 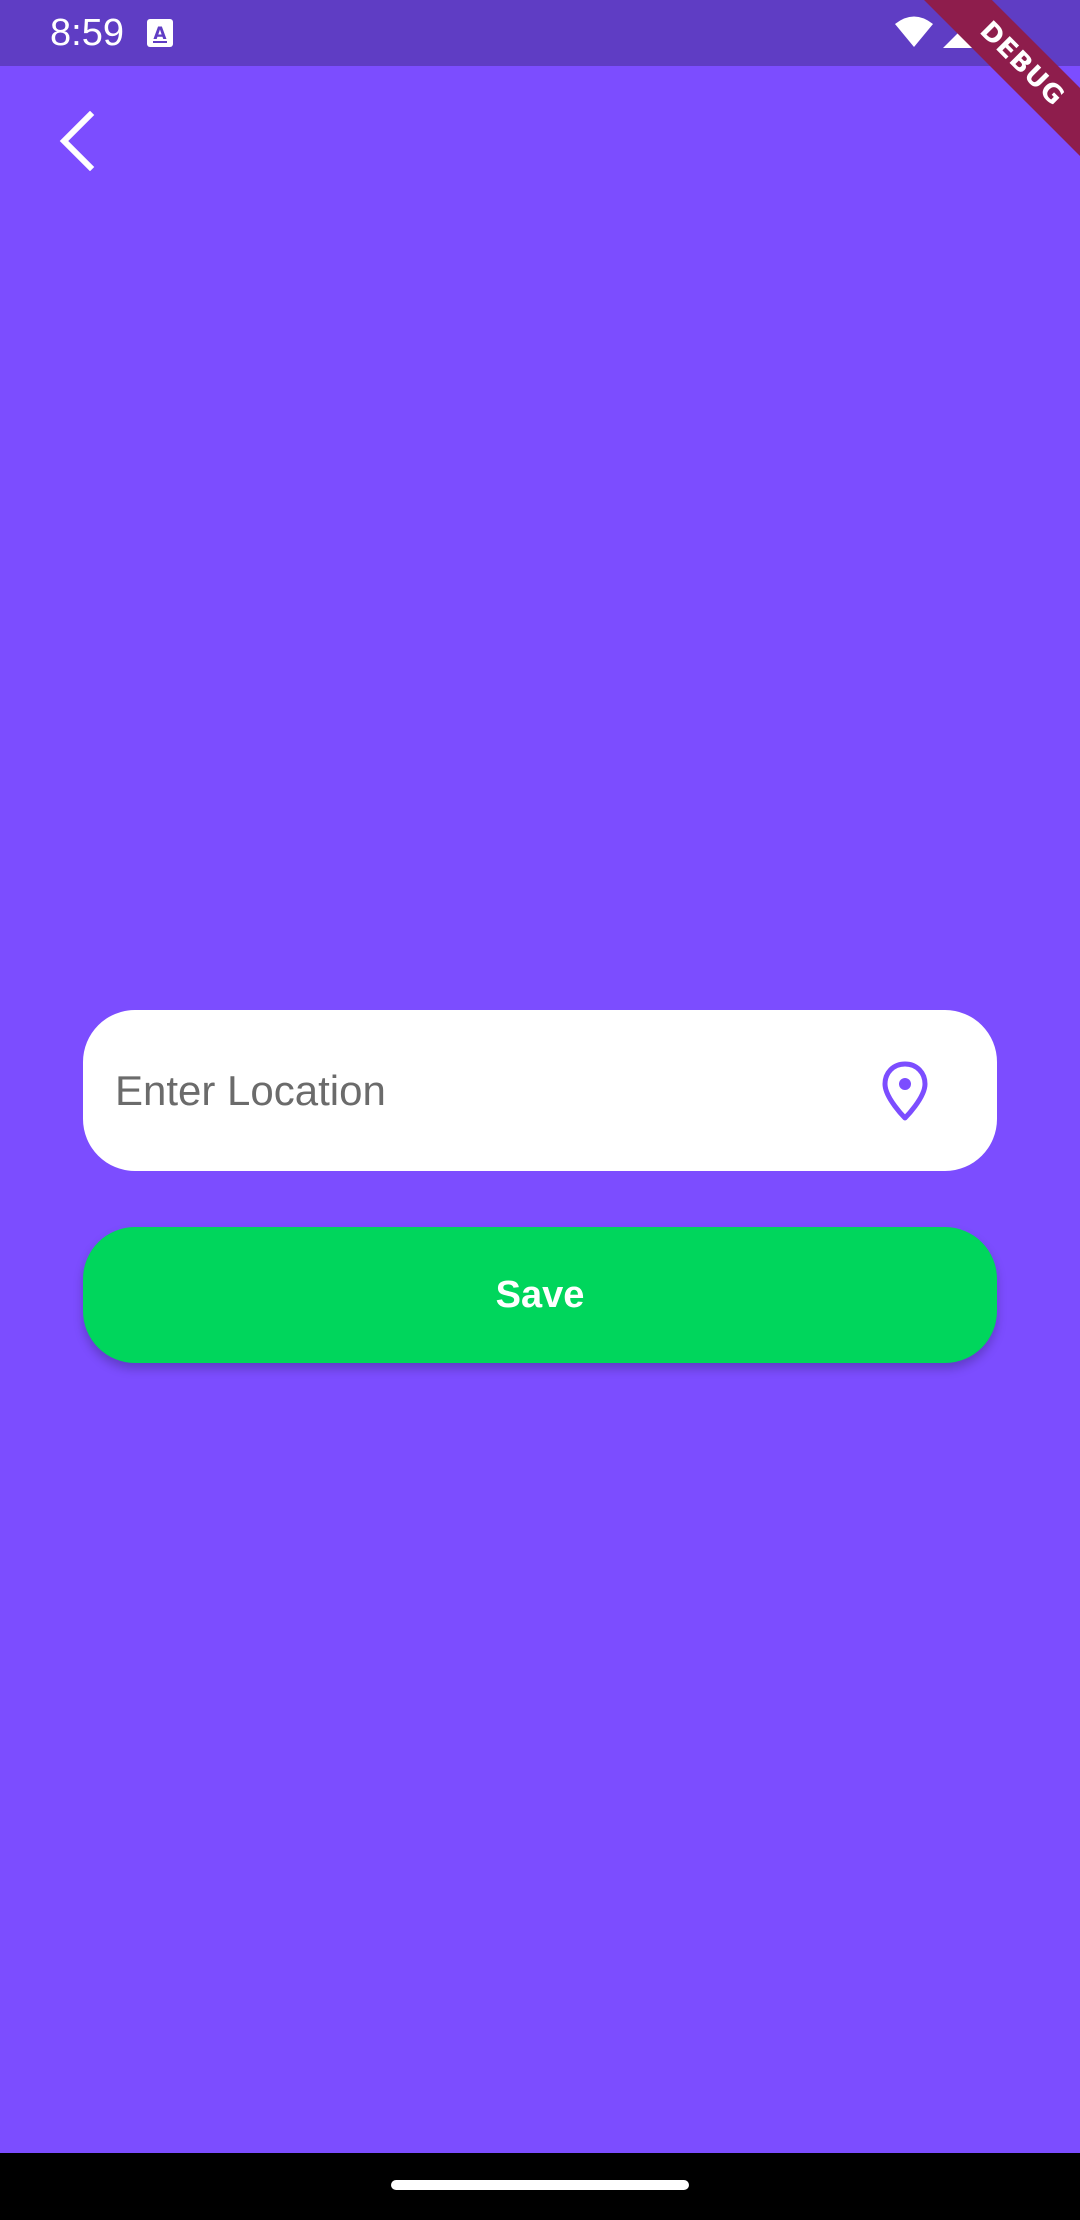 What do you see at coordinates (87, 33) in the screenshot?
I see `status-time: 8:59` at bounding box center [87, 33].